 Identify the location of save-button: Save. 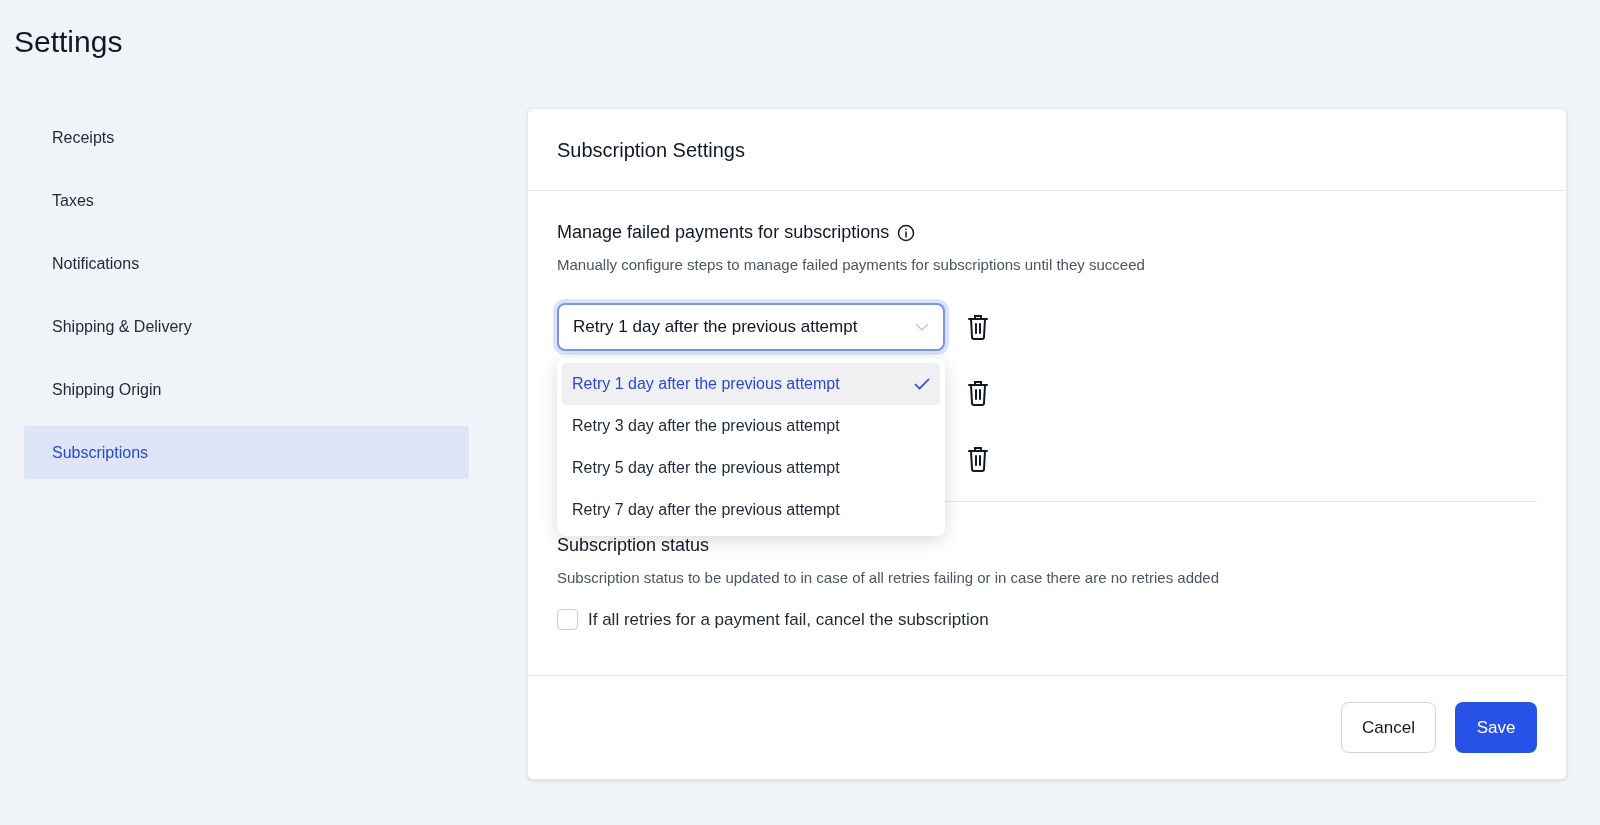
(1496, 727).